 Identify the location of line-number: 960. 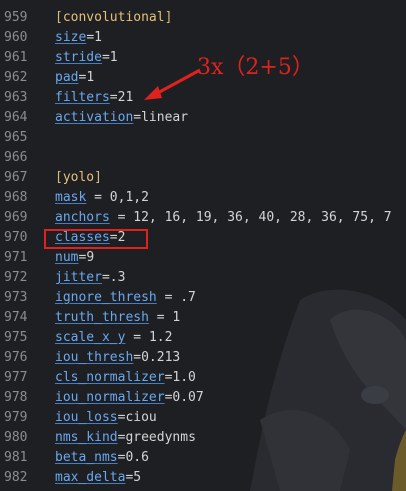
(16, 37).